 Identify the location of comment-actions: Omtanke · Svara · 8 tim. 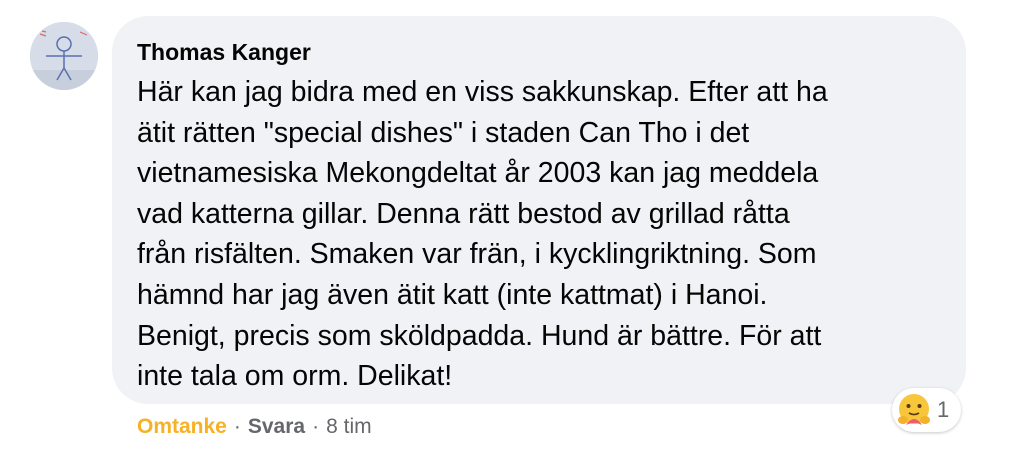
(254, 427).